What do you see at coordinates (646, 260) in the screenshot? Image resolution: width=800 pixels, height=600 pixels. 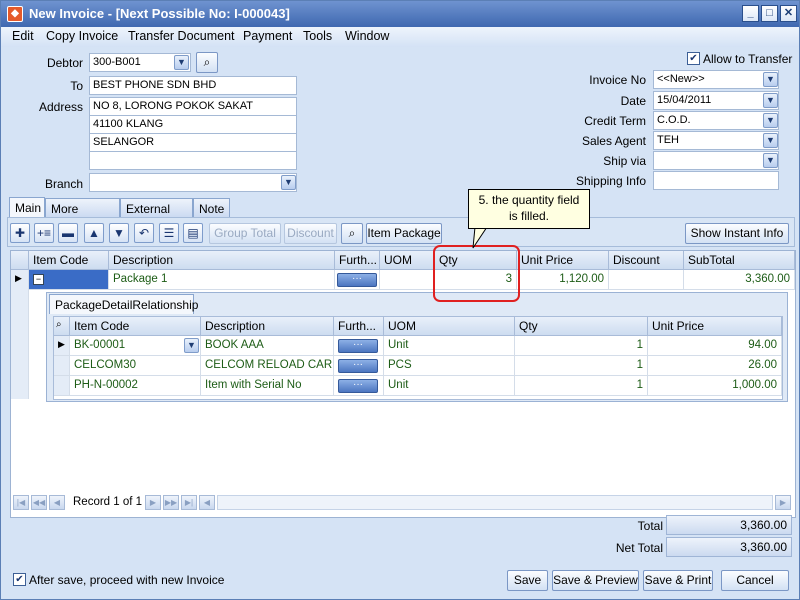 I see `col-discount: Discount` at bounding box center [646, 260].